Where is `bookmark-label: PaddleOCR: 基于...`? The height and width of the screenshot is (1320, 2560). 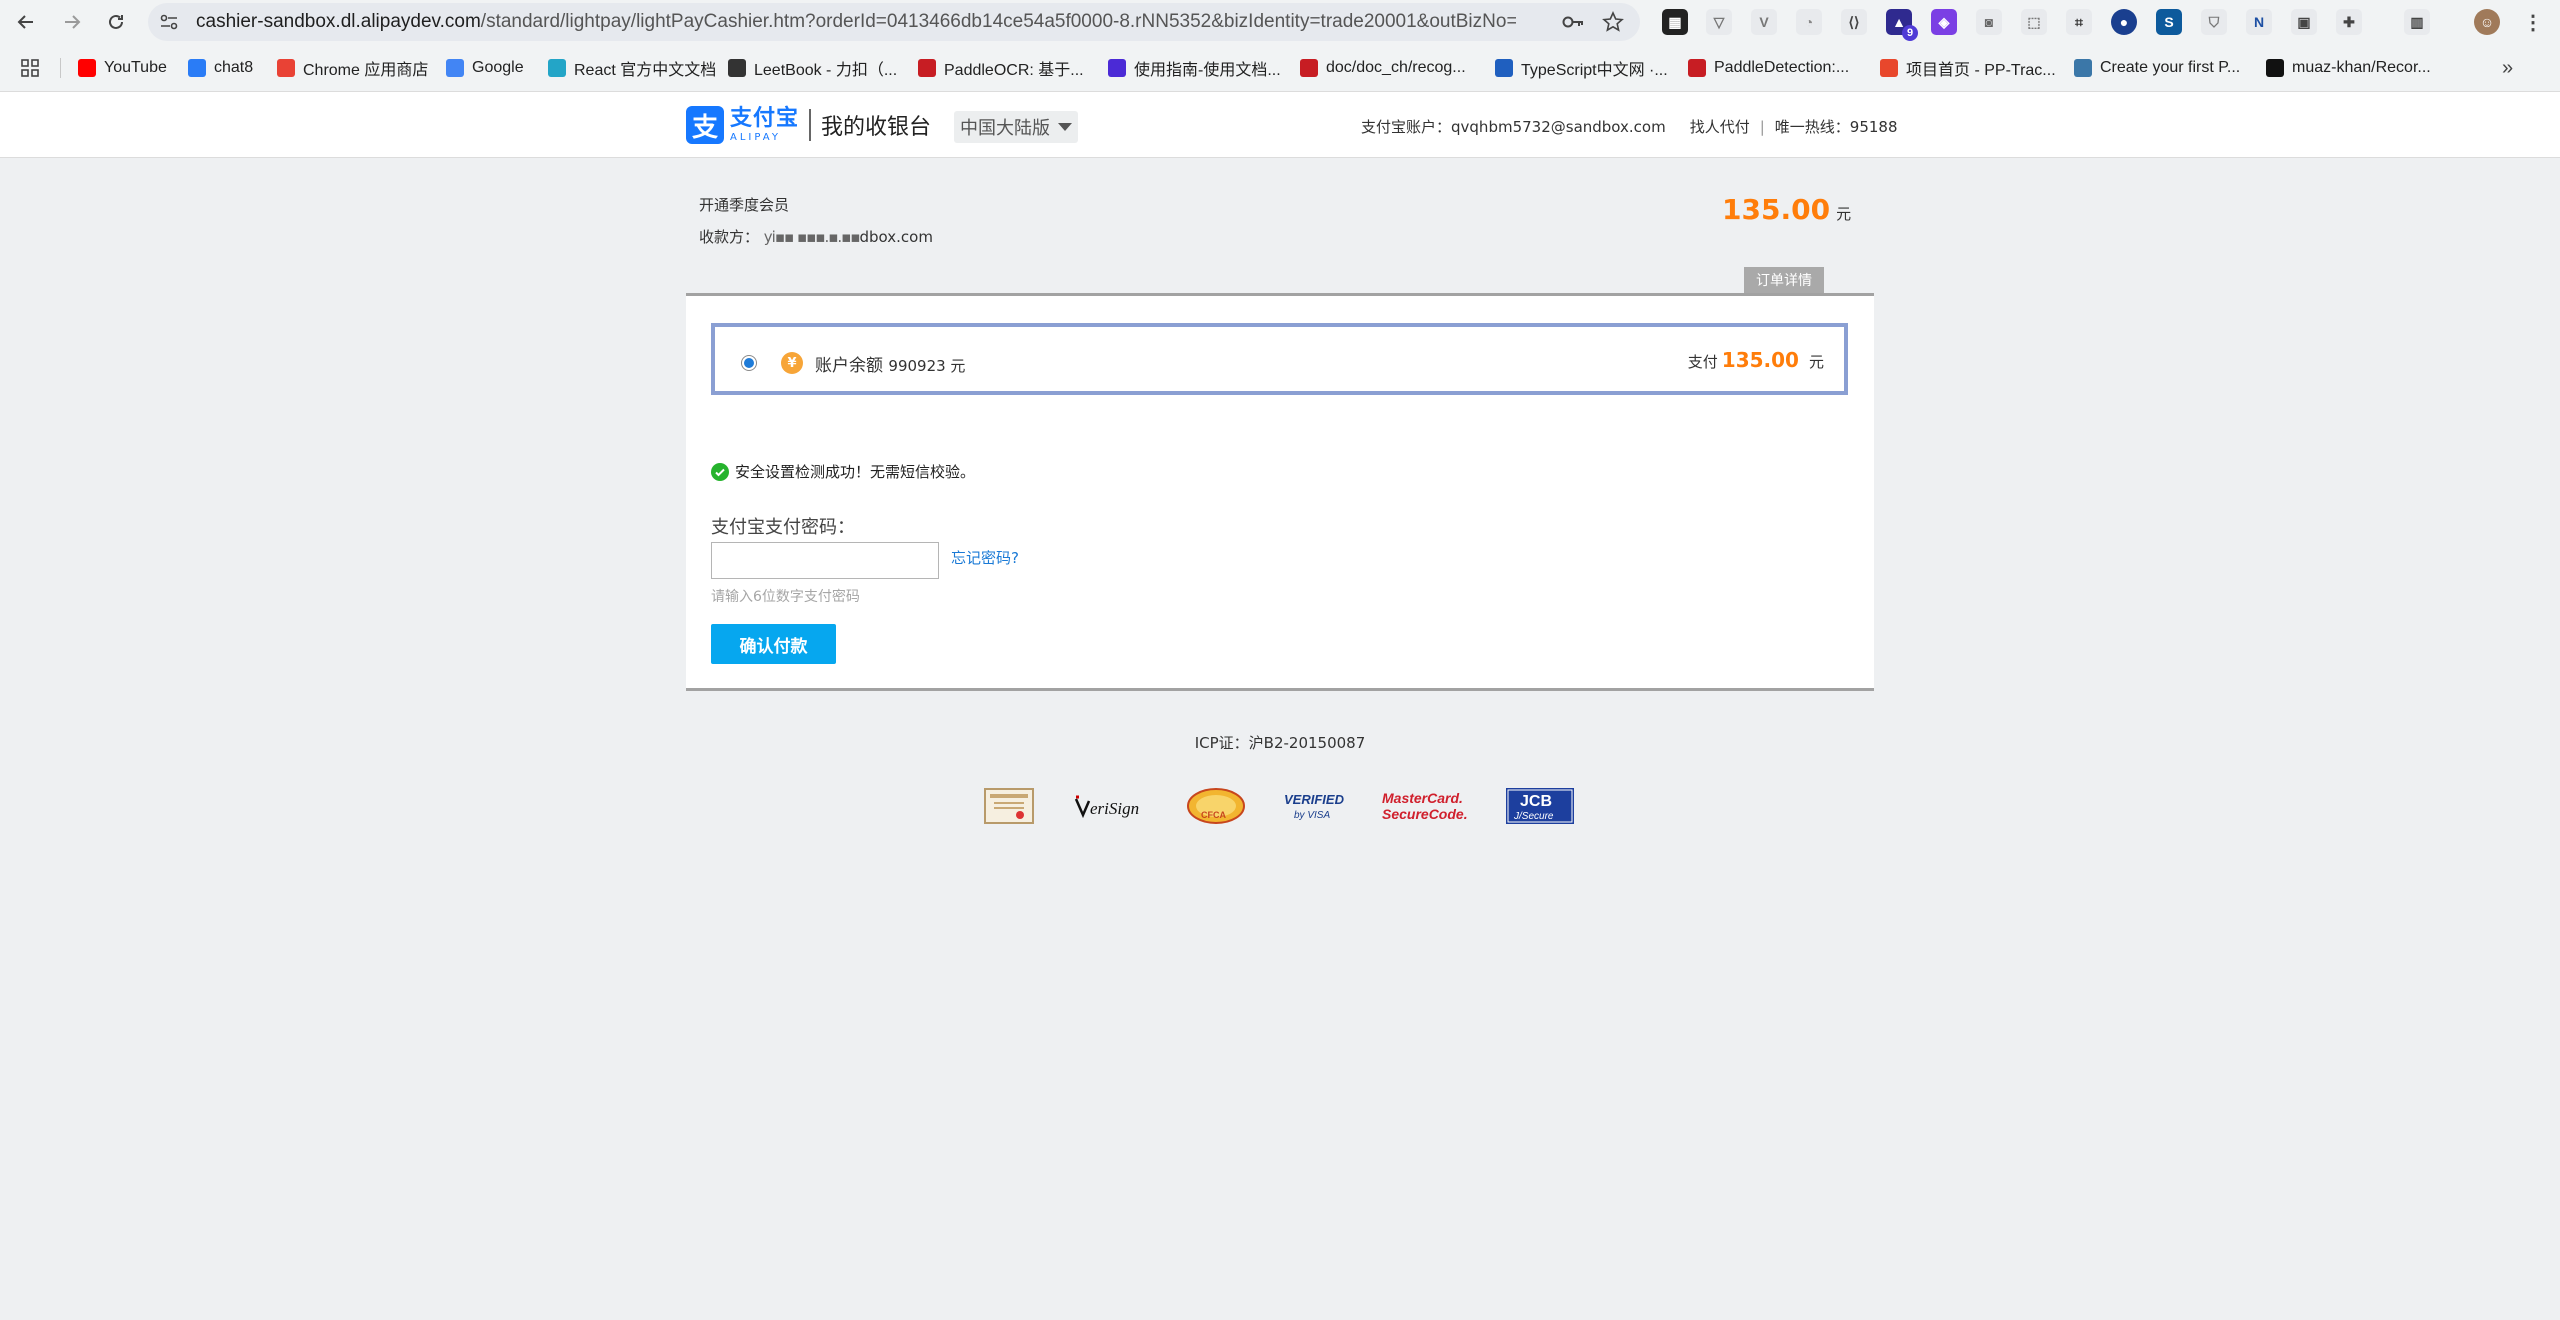 bookmark-label: PaddleOCR: 基于... is located at coordinates (1014, 70).